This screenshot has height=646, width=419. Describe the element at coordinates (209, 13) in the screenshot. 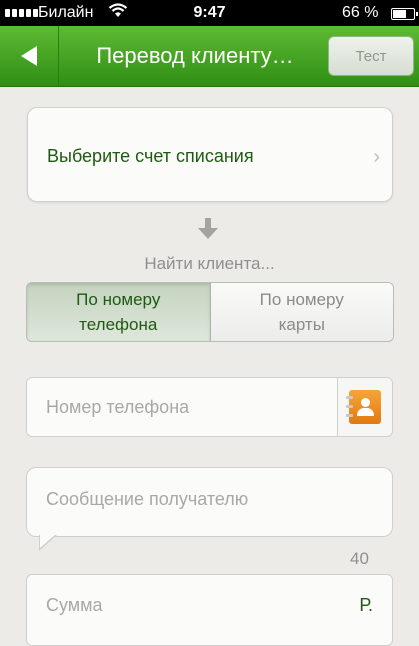

I see `status-bar: Билайн 9:47 66 %` at that location.